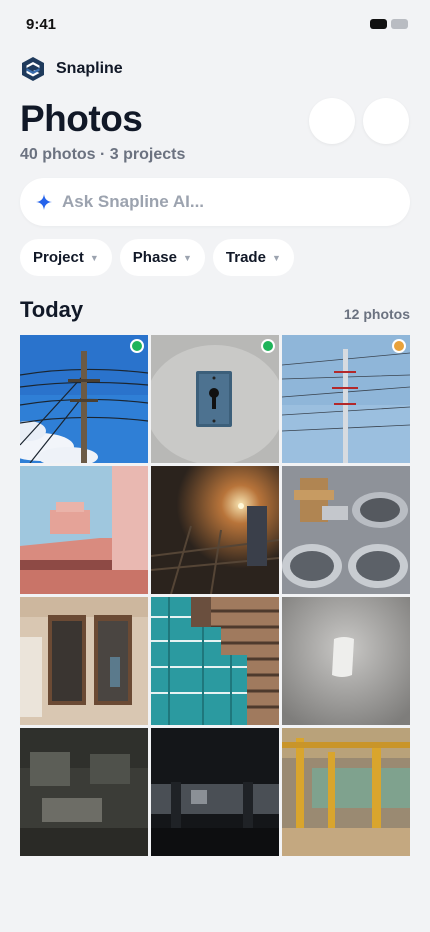 The image size is (430, 932). I want to click on filter-label: Trade, so click(245, 257).